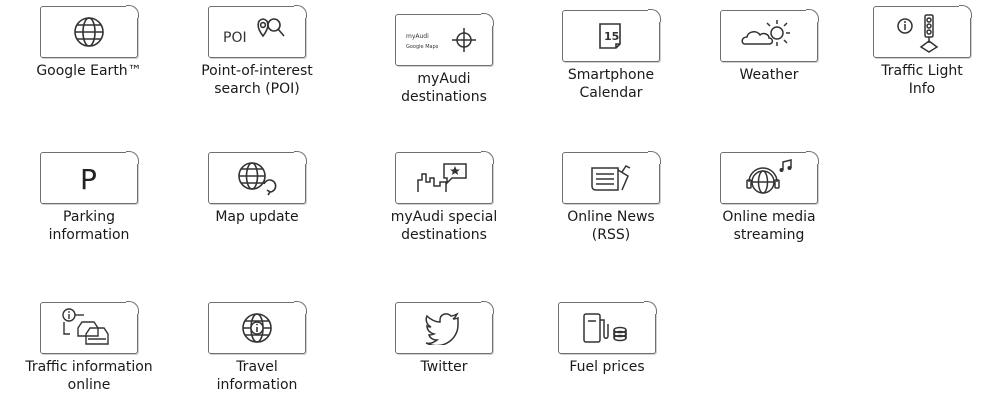 This screenshot has width=992, height=420. Describe the element at coordinates (89, 71) in the screenshot. I see `tile-label: Google Earth™` at that location.